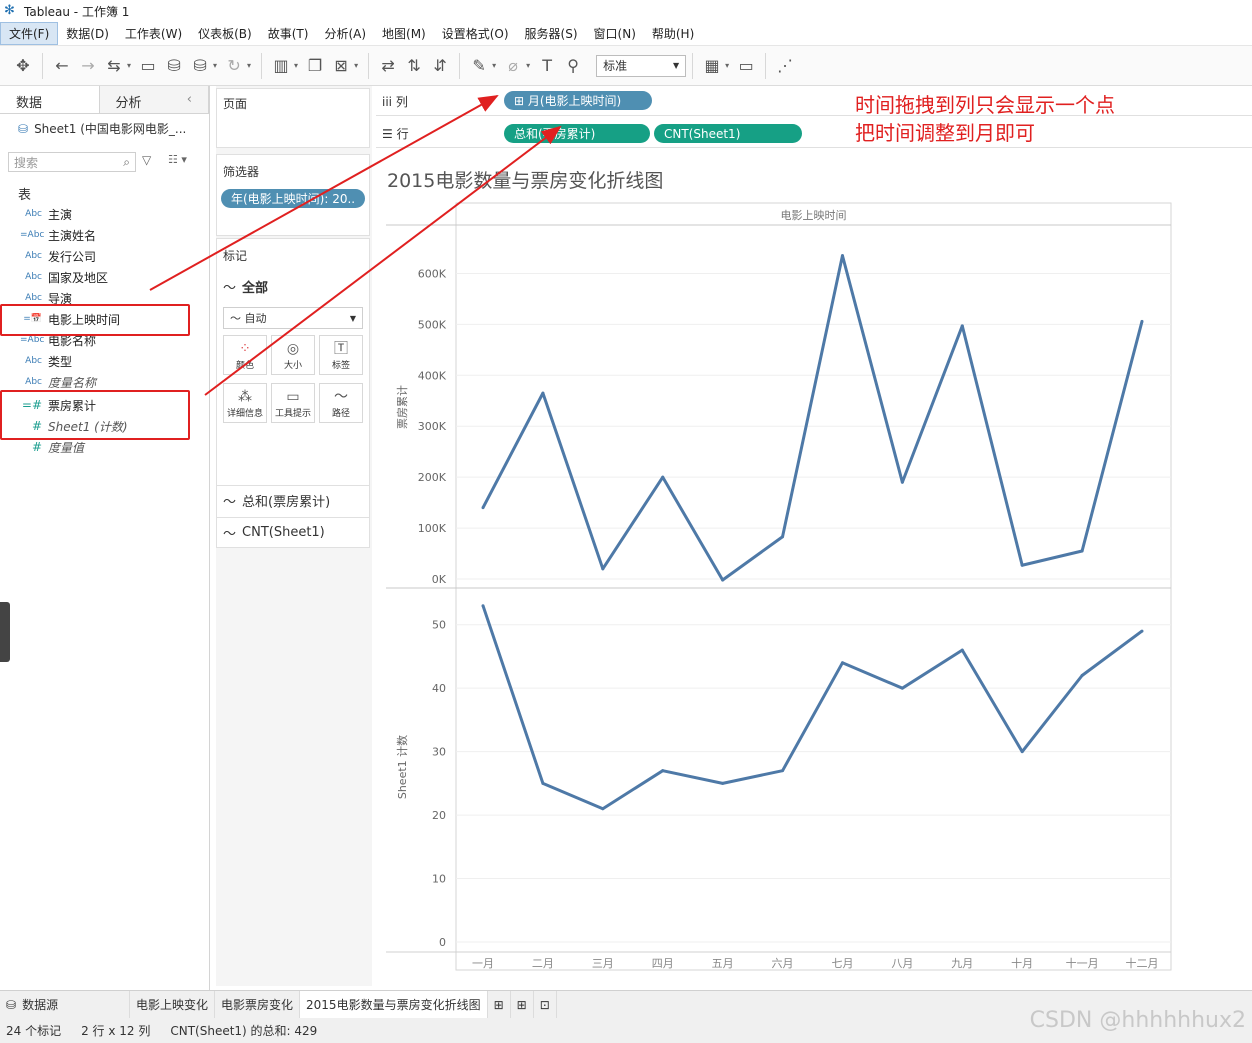 The height and width of the screenshot is (1043, 1252). I want to click on x-tick-label: 六月, so click(783, 963).